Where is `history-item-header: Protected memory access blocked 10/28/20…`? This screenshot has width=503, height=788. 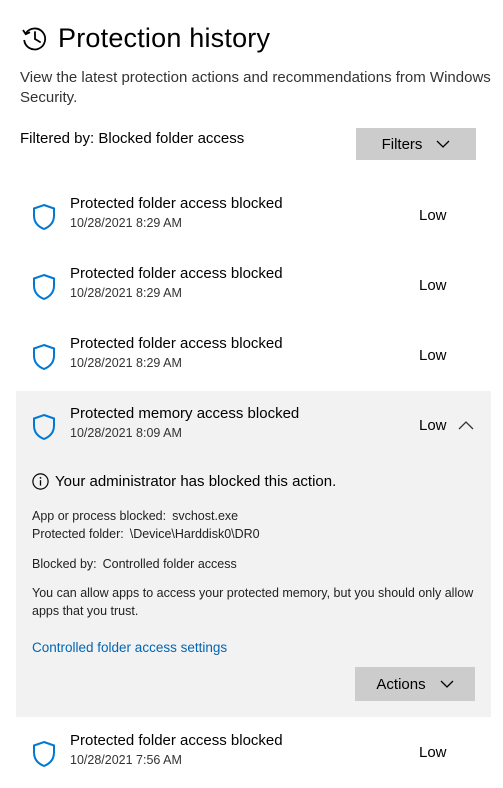
history-item-header: Protected memory access blocked 10/28/20… is located at coordinates (253, 426).